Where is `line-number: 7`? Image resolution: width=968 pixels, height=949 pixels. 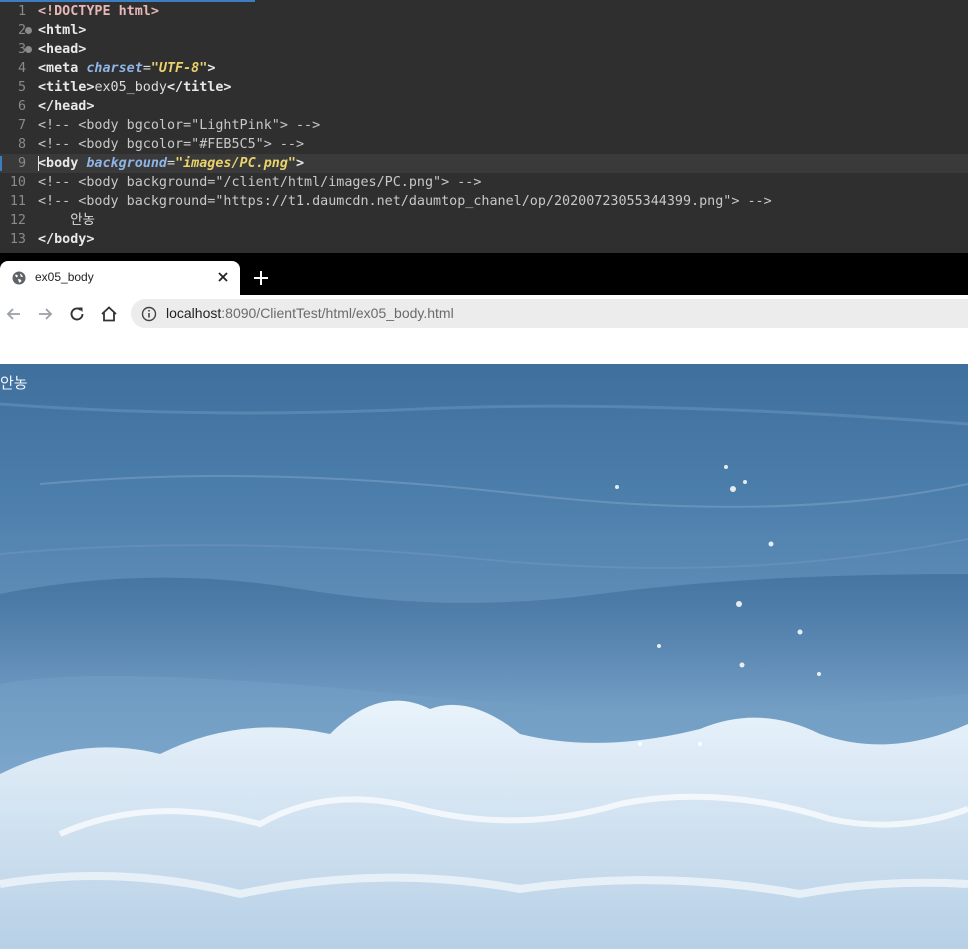
line-number: 7 is located at coordinates (21, 125).